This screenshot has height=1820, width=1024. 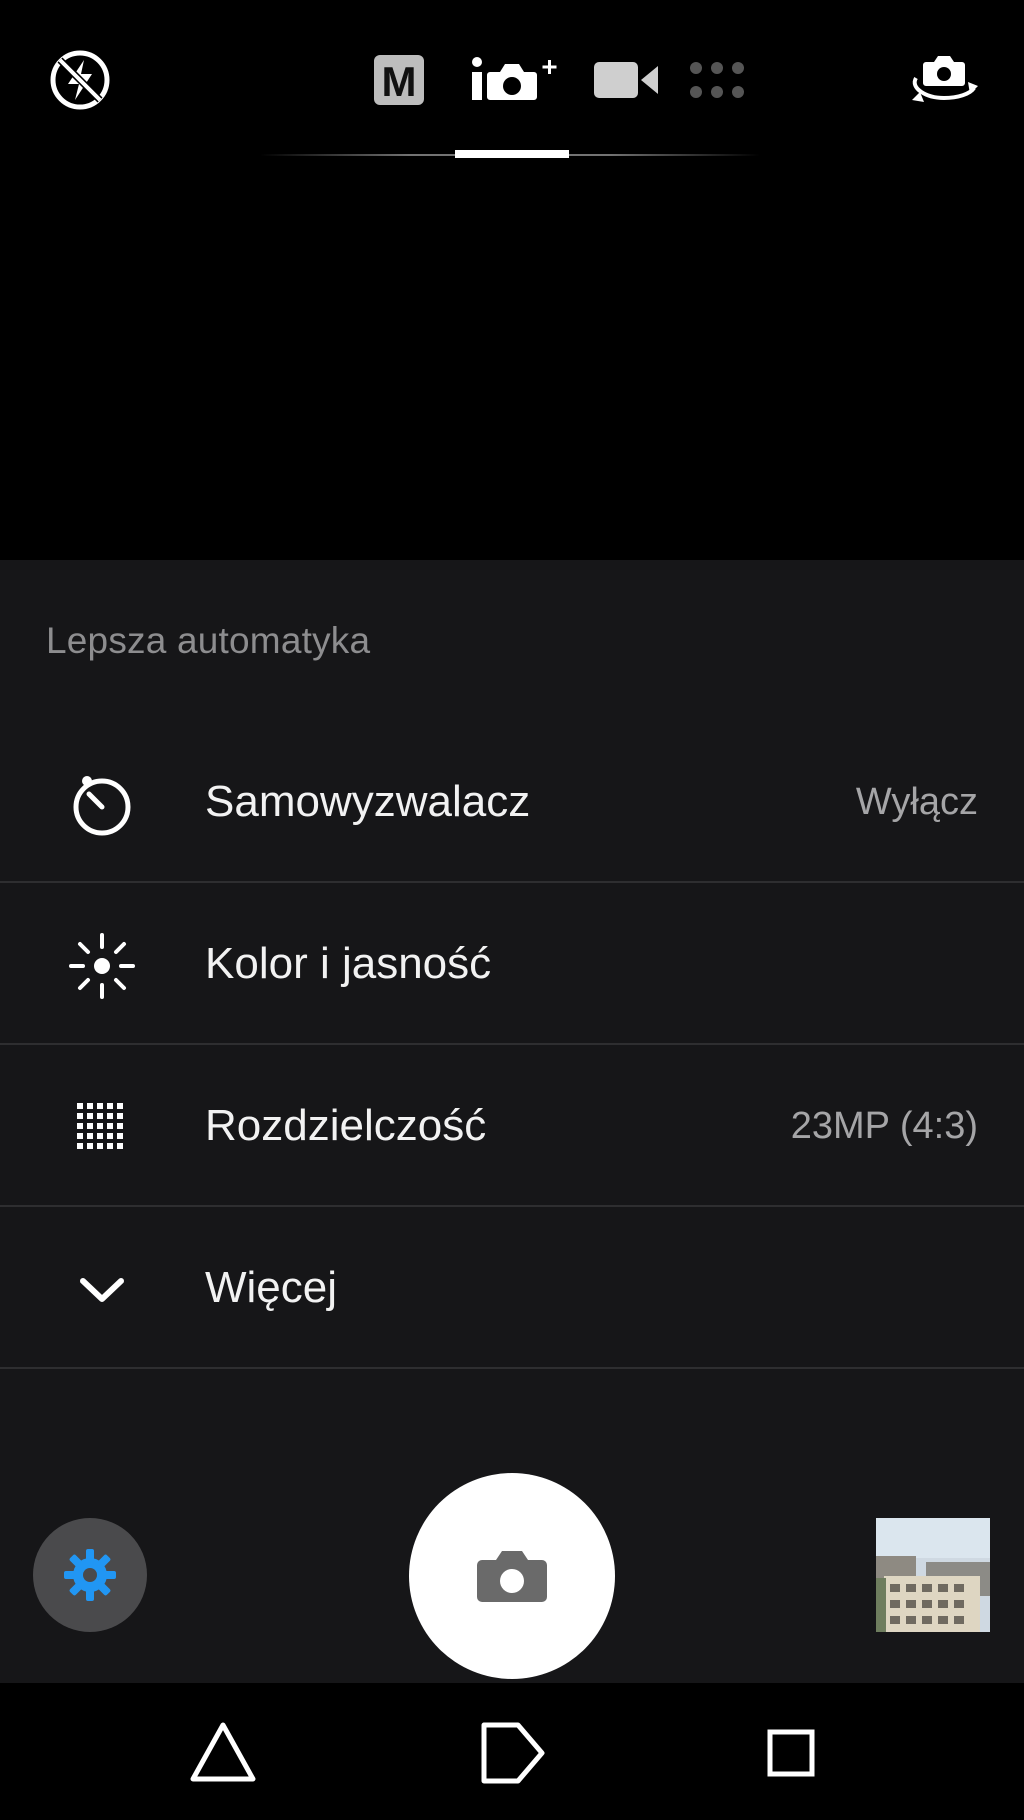 I want to click on gear-icon, so click(x=90, y=1575).